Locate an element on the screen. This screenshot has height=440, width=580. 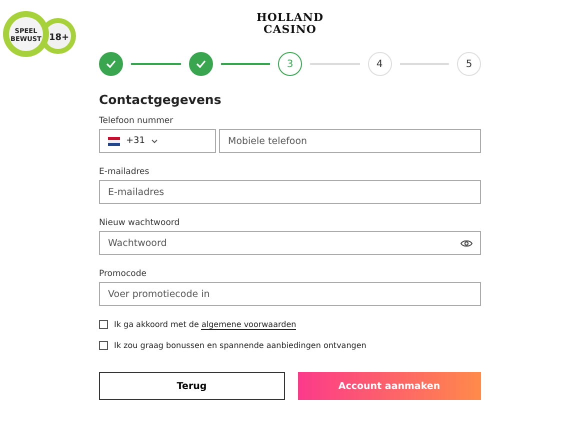
field-label: Telefoon nummer is located at coordinates (136, 121).